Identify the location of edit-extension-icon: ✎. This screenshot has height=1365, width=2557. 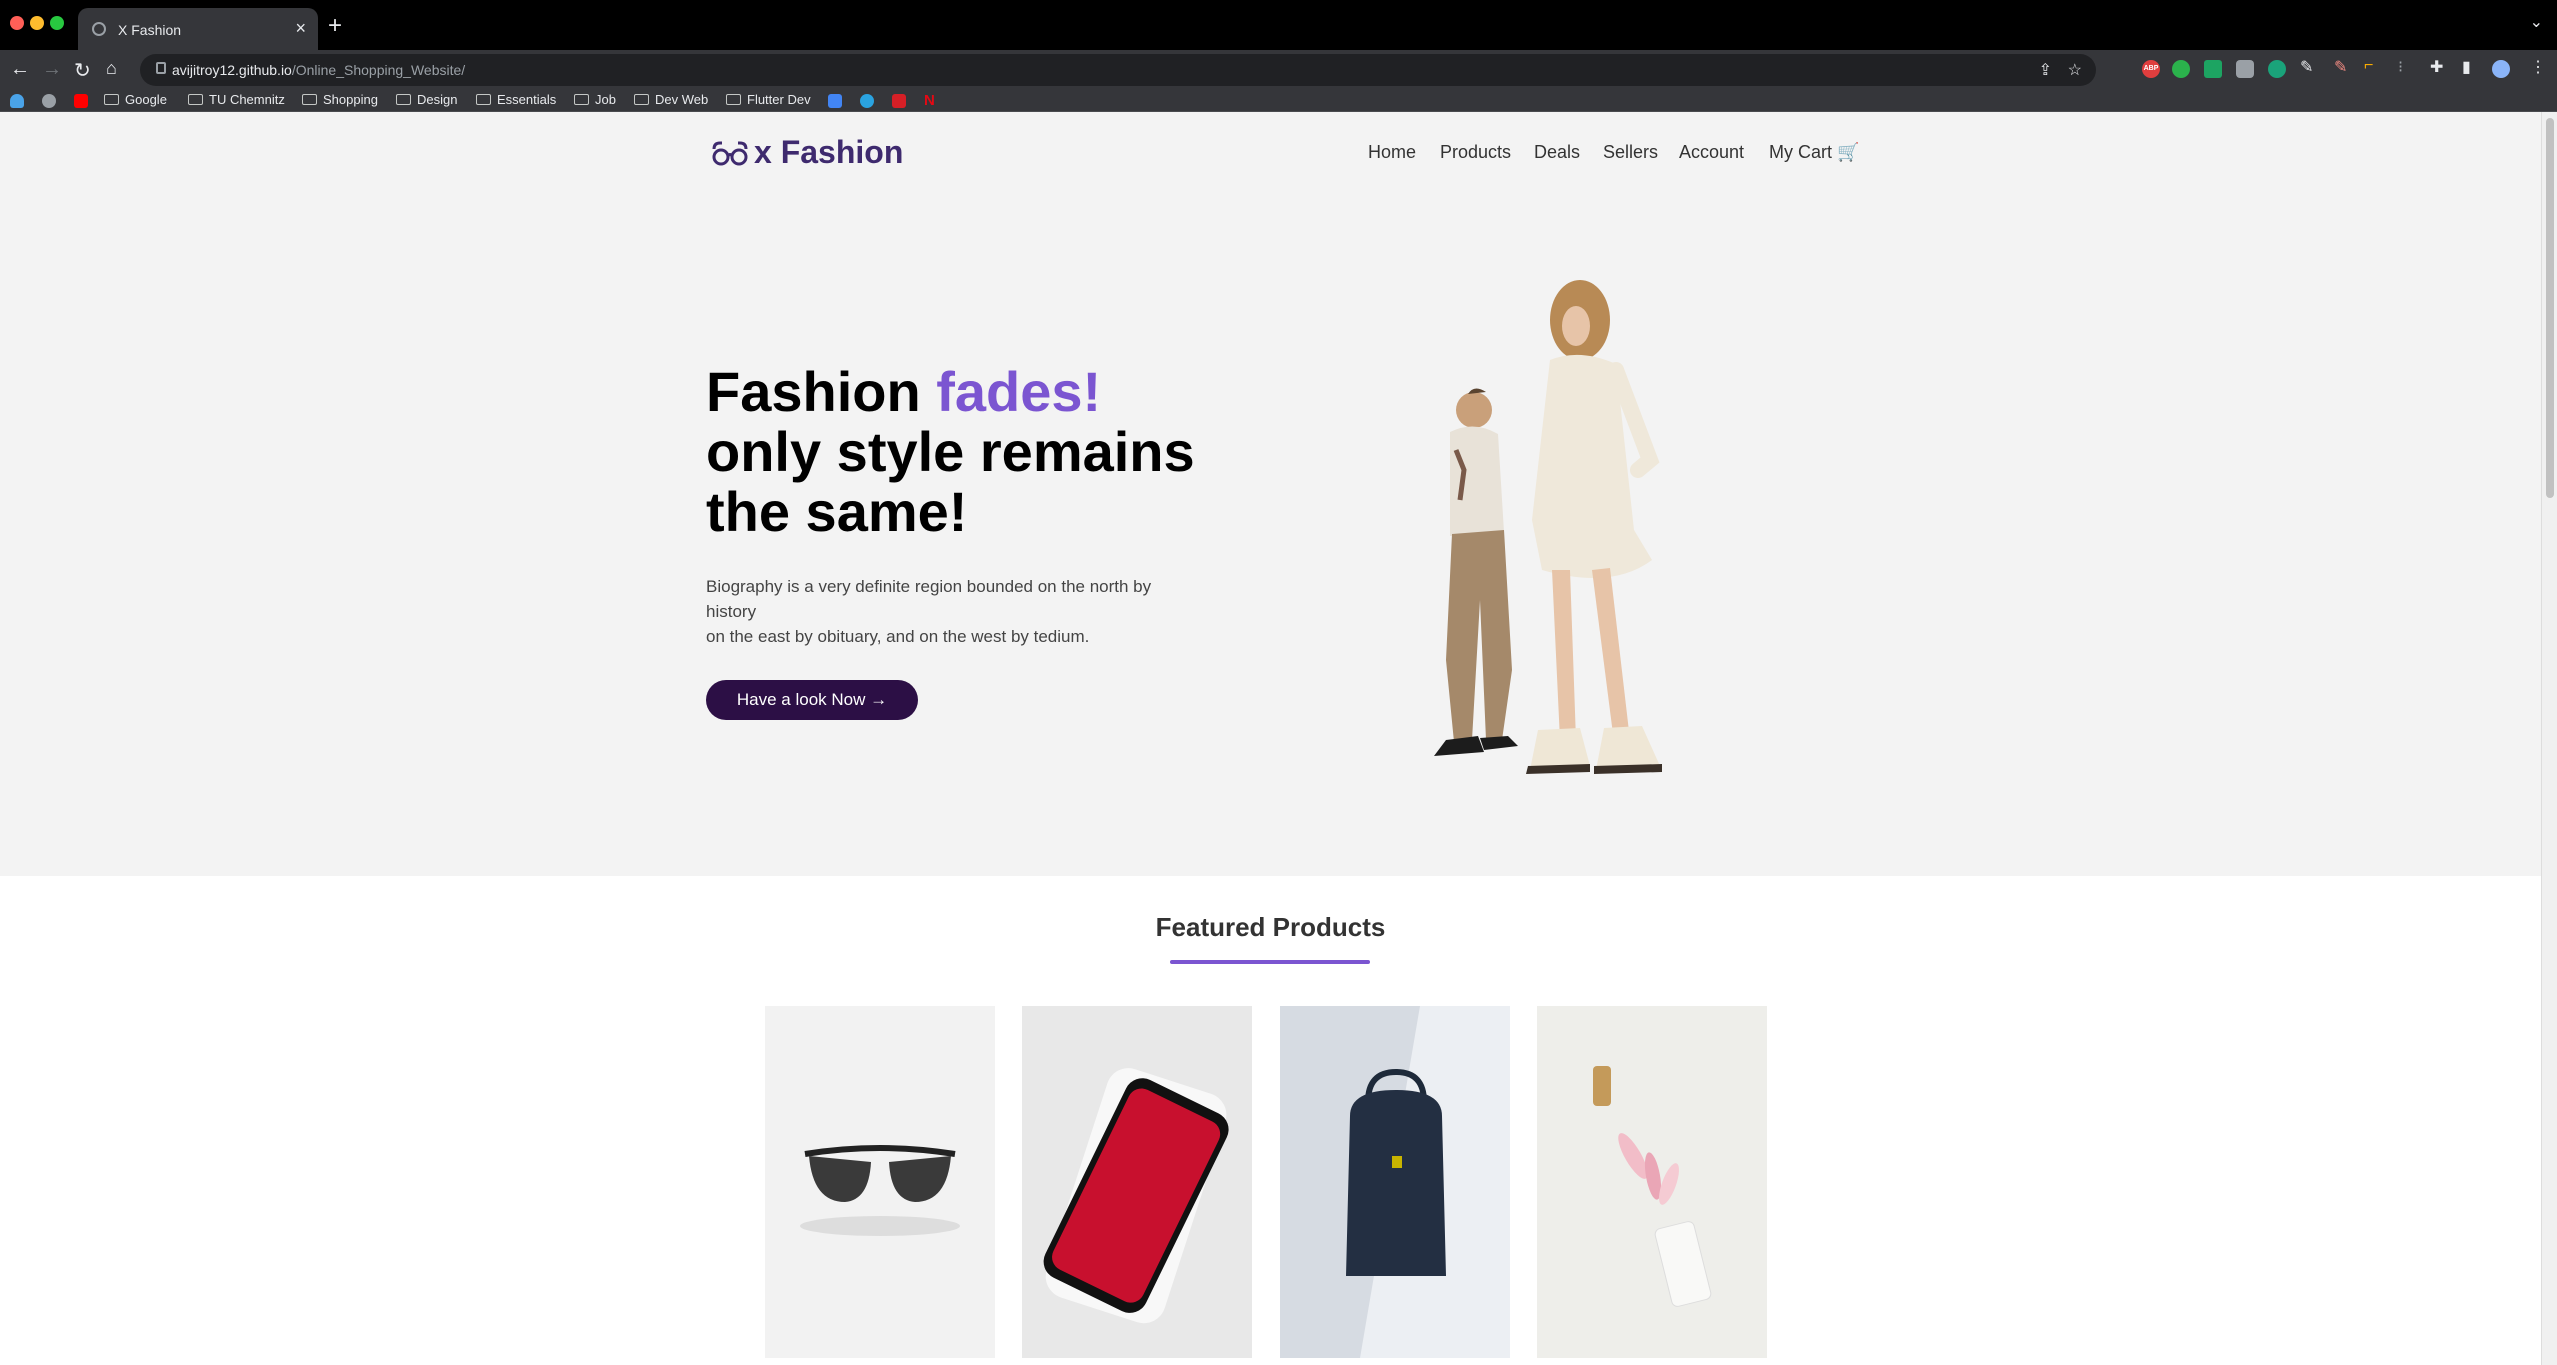
(2340, 67).